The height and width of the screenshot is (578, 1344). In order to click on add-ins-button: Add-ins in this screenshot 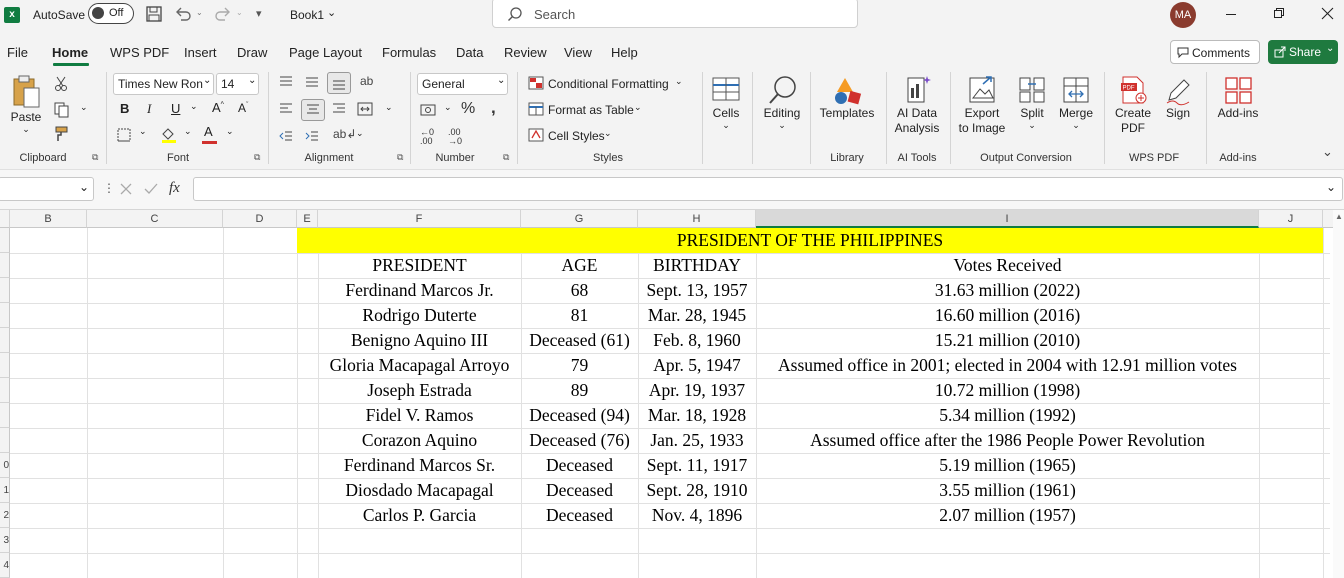, I will do `click(1238, 97)`.